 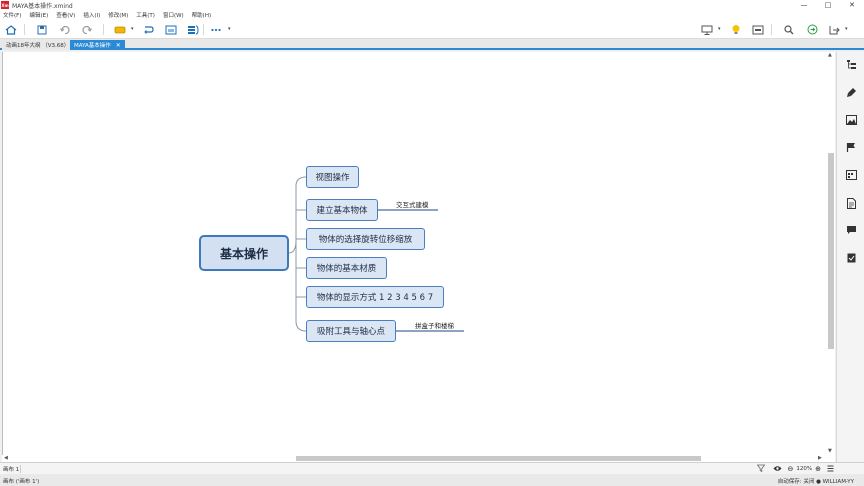 I want to click on topic-transform-objects: 物体的选择旋转位移缩放, so click(x=365, y=239).